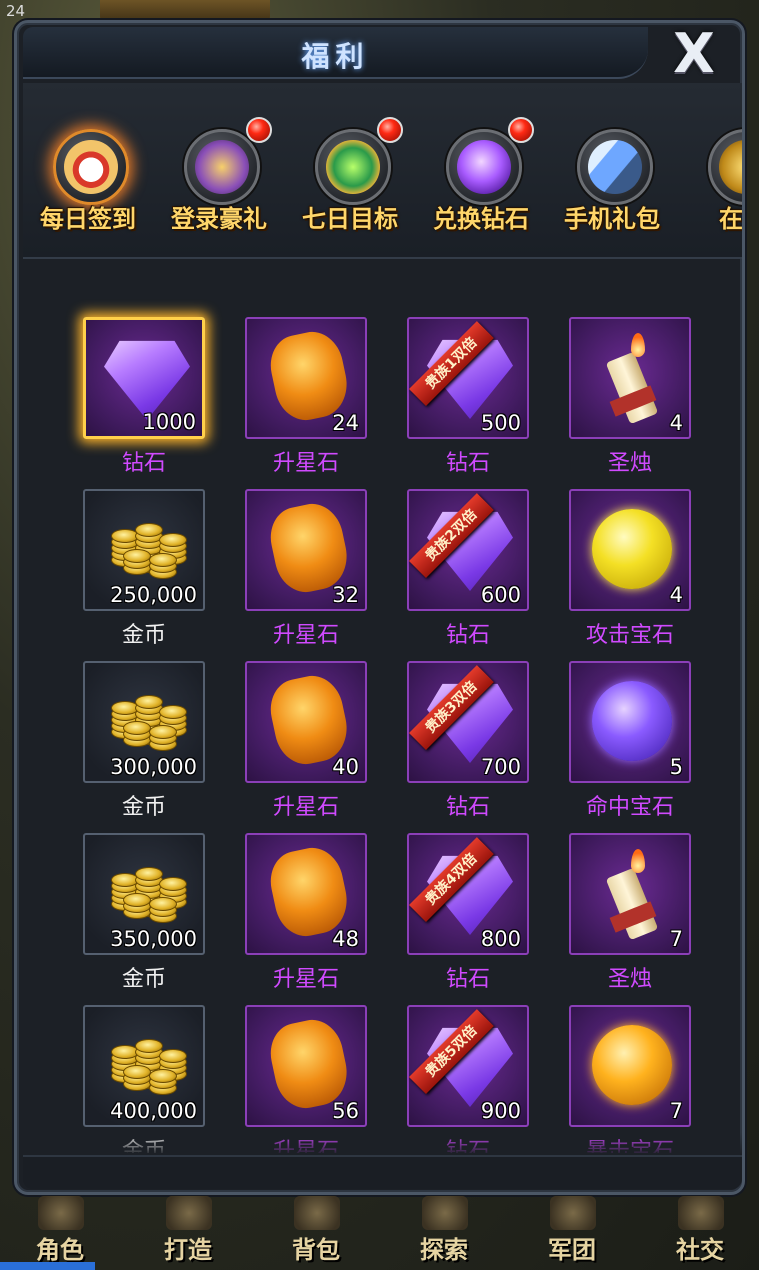 The image size is (759, 1270). I want to click on reward-slot: 24, so click(306, 378).